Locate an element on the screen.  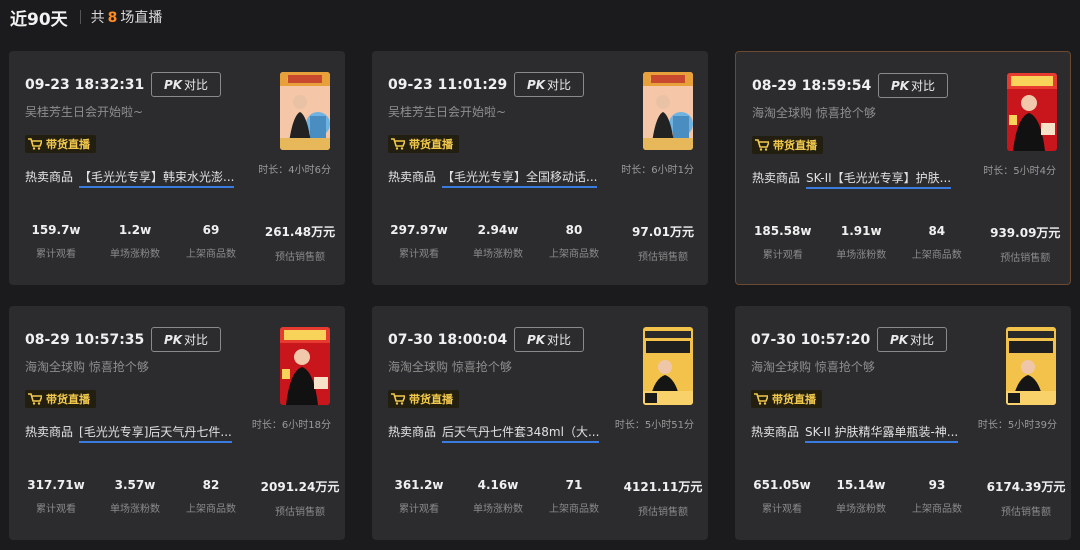
stat-value: 261.48万元 is located at coordinates (300, 232).